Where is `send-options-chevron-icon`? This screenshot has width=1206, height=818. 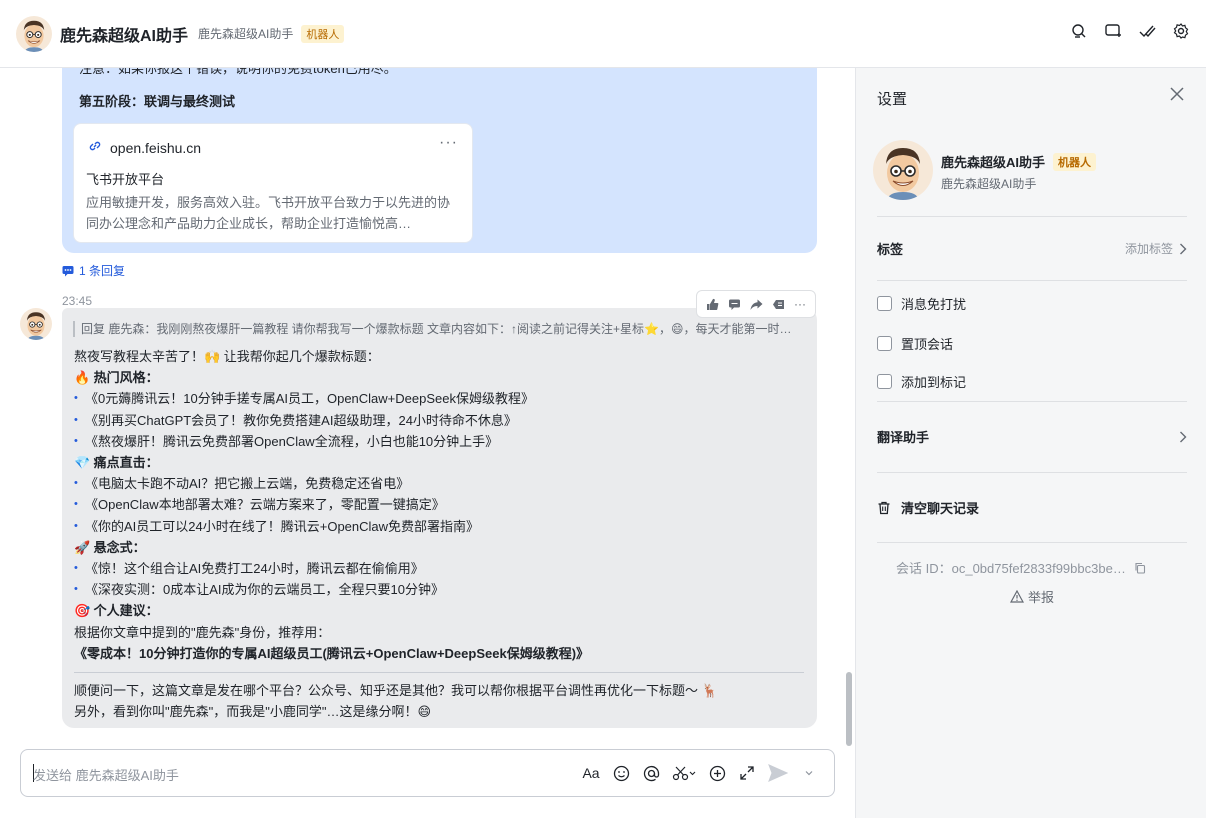 send-options-chevron-icon is located at coordinates (809, 773).